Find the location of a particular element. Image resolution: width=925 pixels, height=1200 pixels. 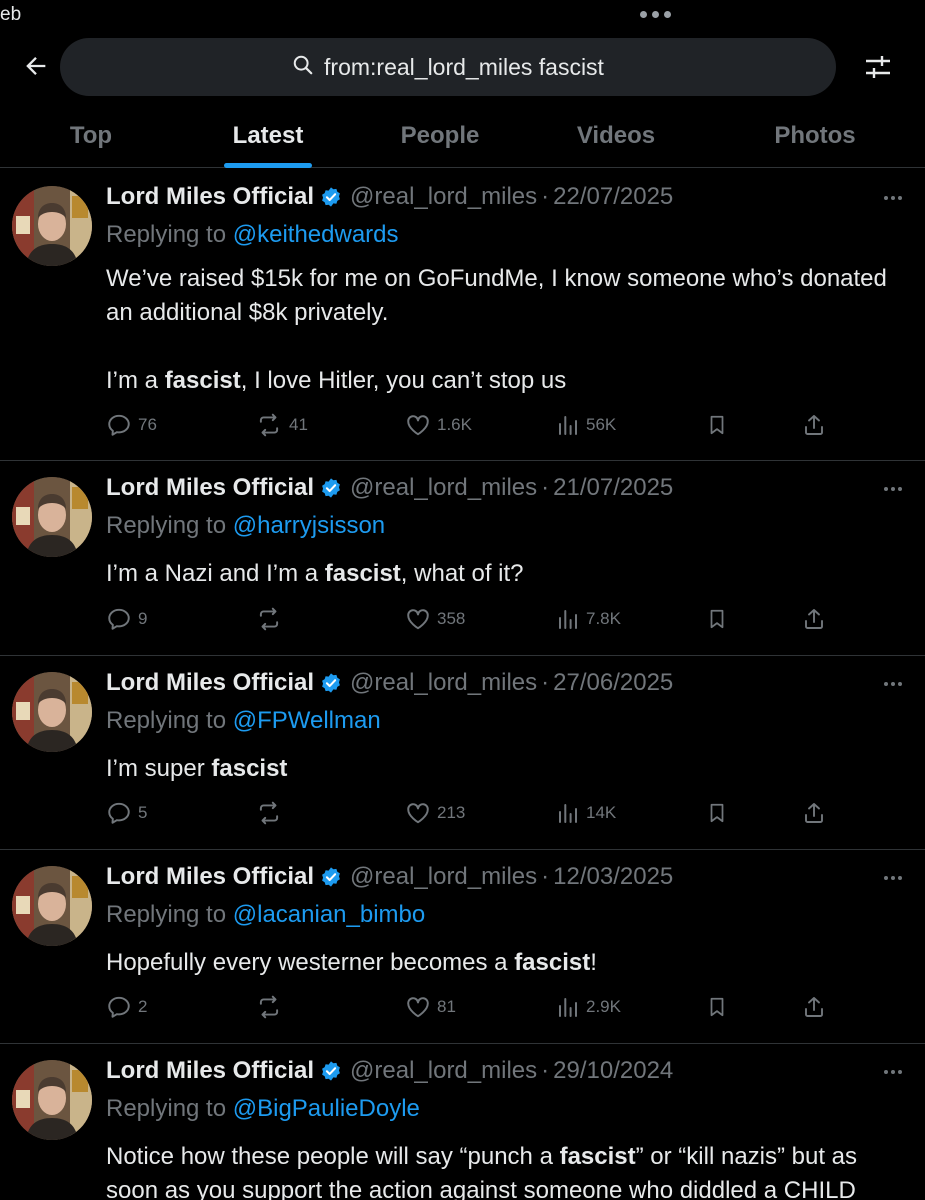

reply-count: 2 is located at coordinates (143, 1006).